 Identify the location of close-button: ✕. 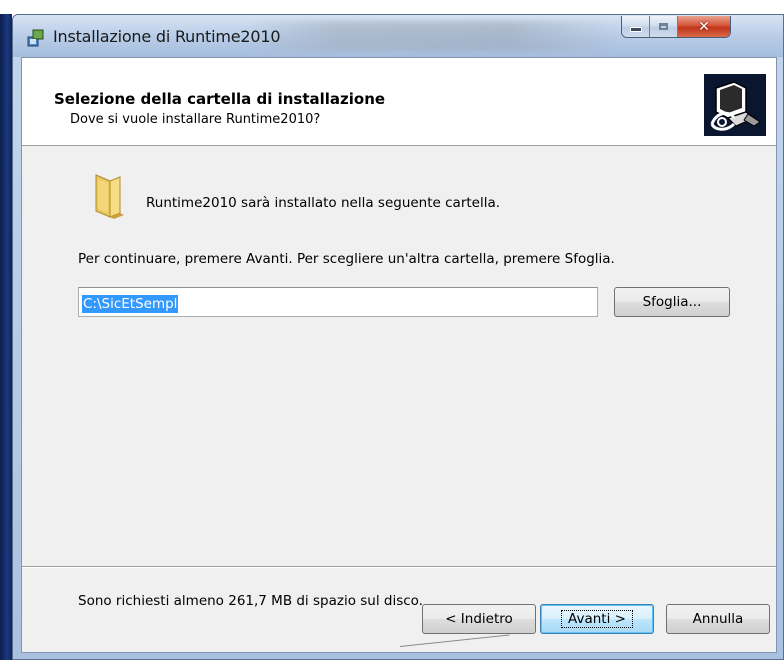
(704, 26).